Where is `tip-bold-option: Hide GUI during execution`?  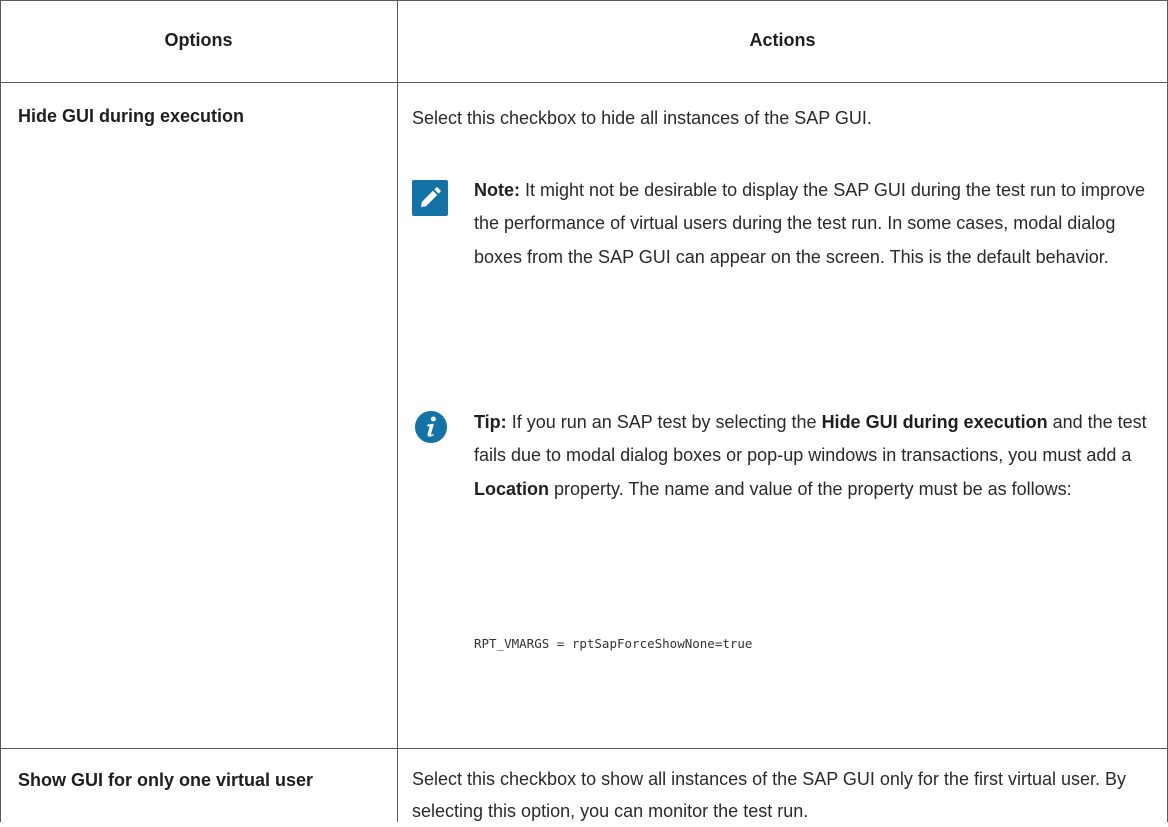 tip-bold-option: Hide GUI during execution is located at coordinates (934, 422).